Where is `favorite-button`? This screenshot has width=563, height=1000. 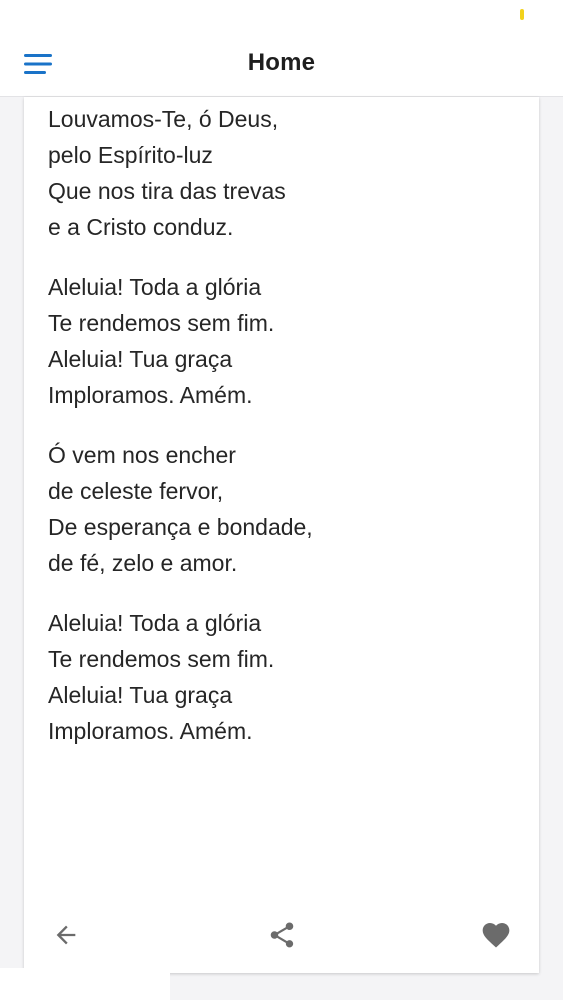
favorite-button is located at coordinates (496, 935).